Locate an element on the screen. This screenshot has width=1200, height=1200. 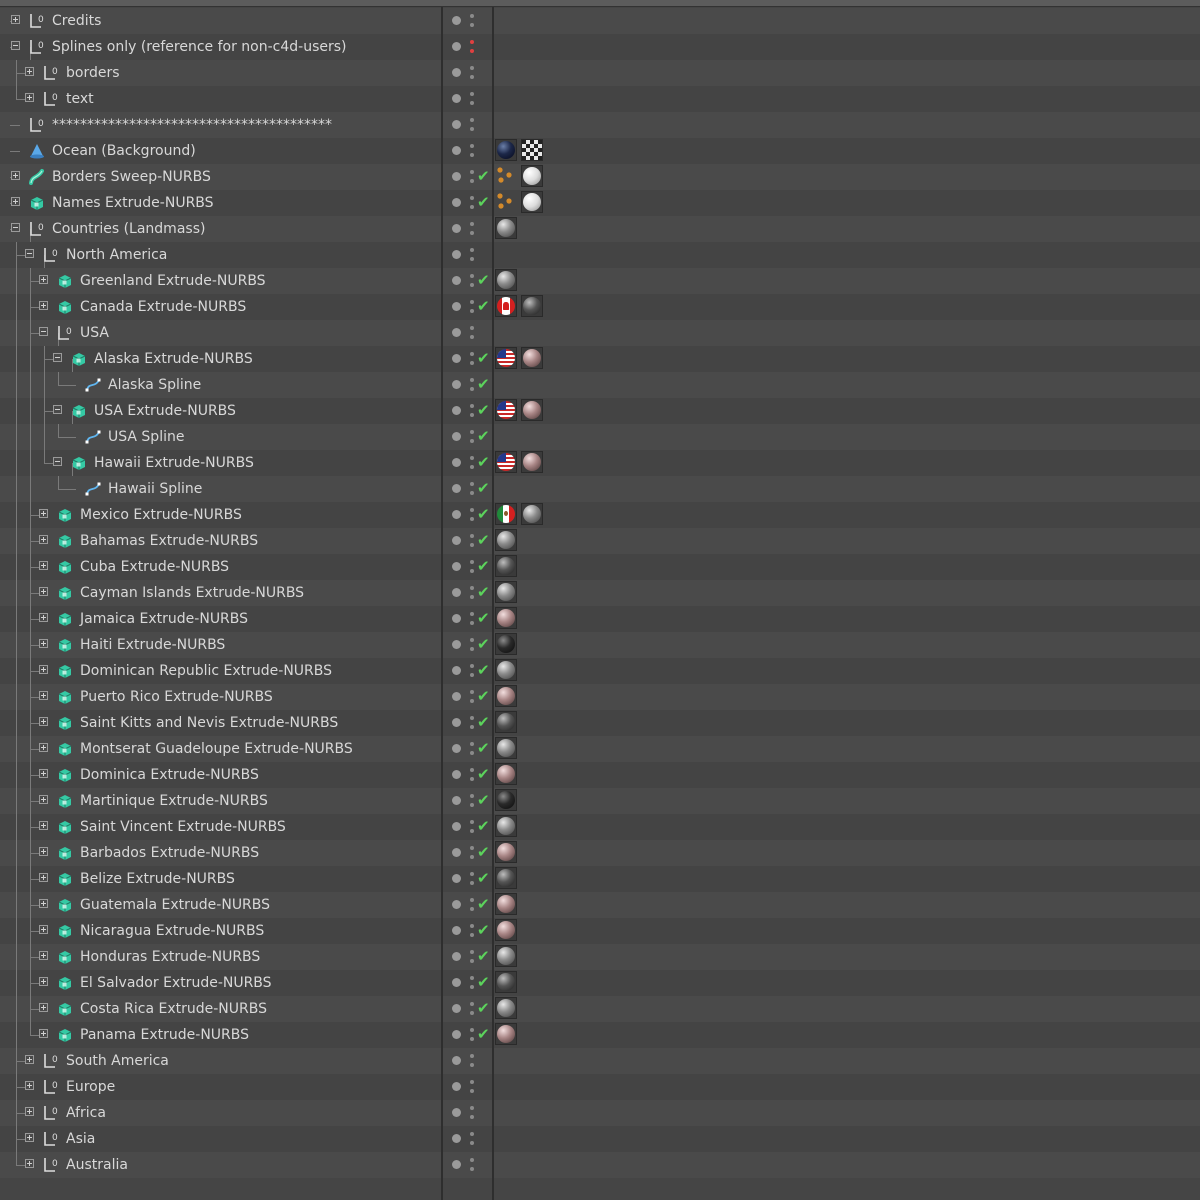
object-name-cell: Names Extrude-NURBS is located at coordinates (220, 203).